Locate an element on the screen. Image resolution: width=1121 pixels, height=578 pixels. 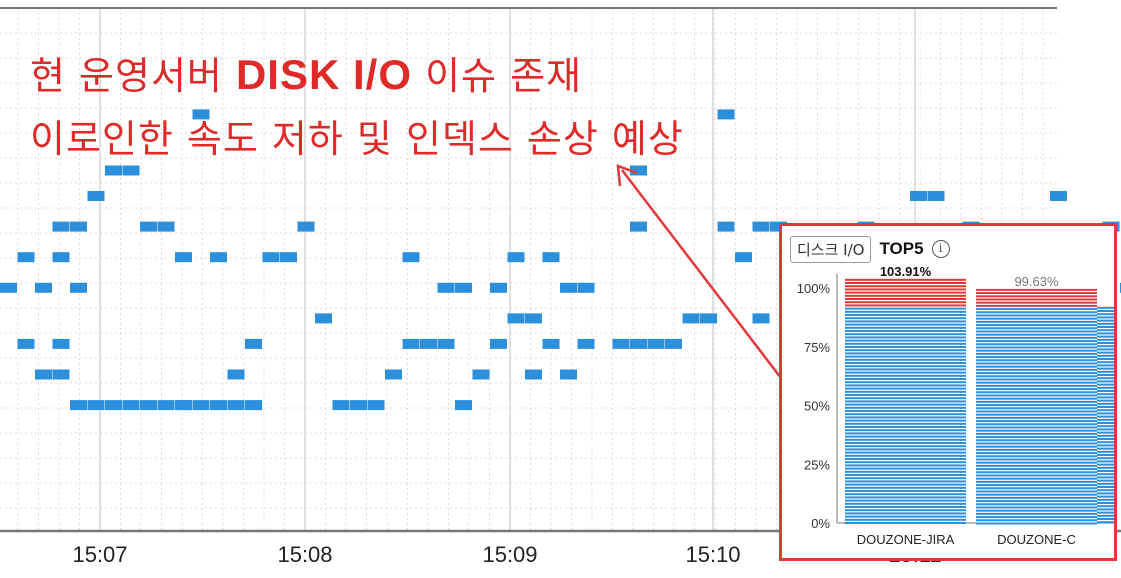
bar-category-label: DOUZONE-C is located at coordinates (1036, 539).